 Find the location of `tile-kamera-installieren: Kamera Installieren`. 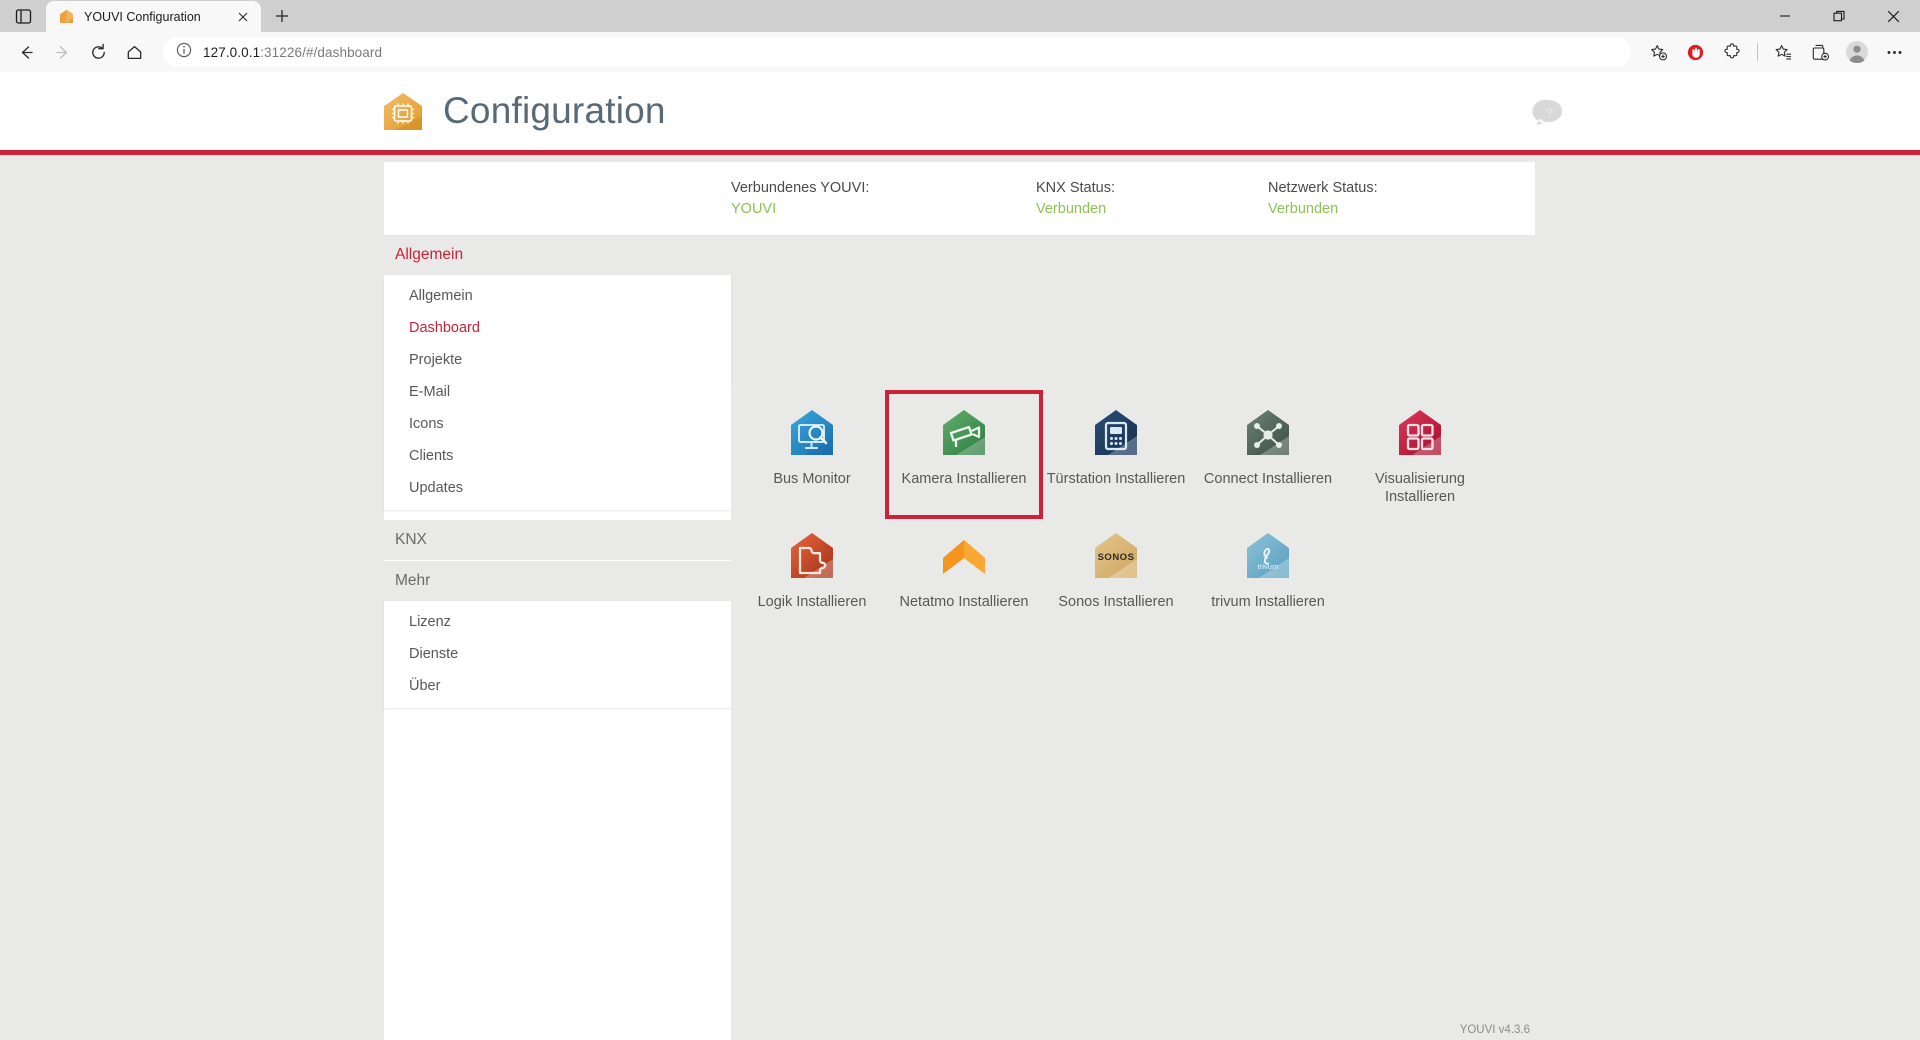

tile-kamera-installieren: Kamera Installieren is located at coordinates (964, 454).